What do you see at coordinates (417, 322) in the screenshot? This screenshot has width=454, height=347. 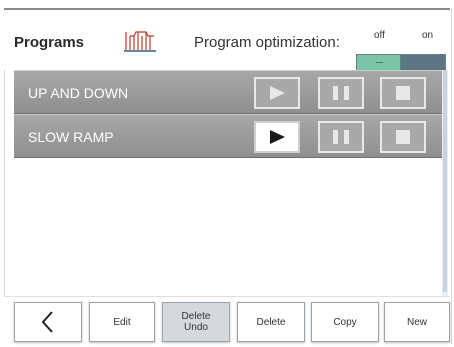 I see `new-button: New` at bounding box center [417, 322].